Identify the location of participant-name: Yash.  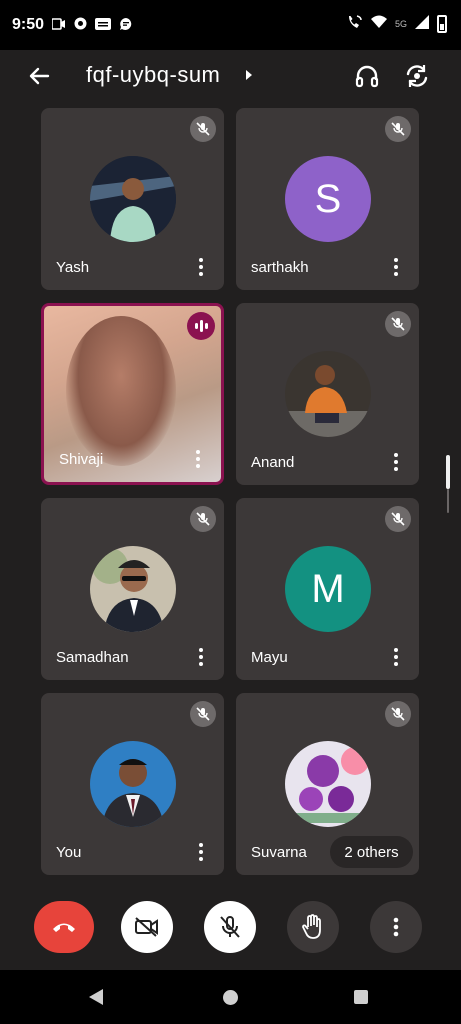
(73, 267).